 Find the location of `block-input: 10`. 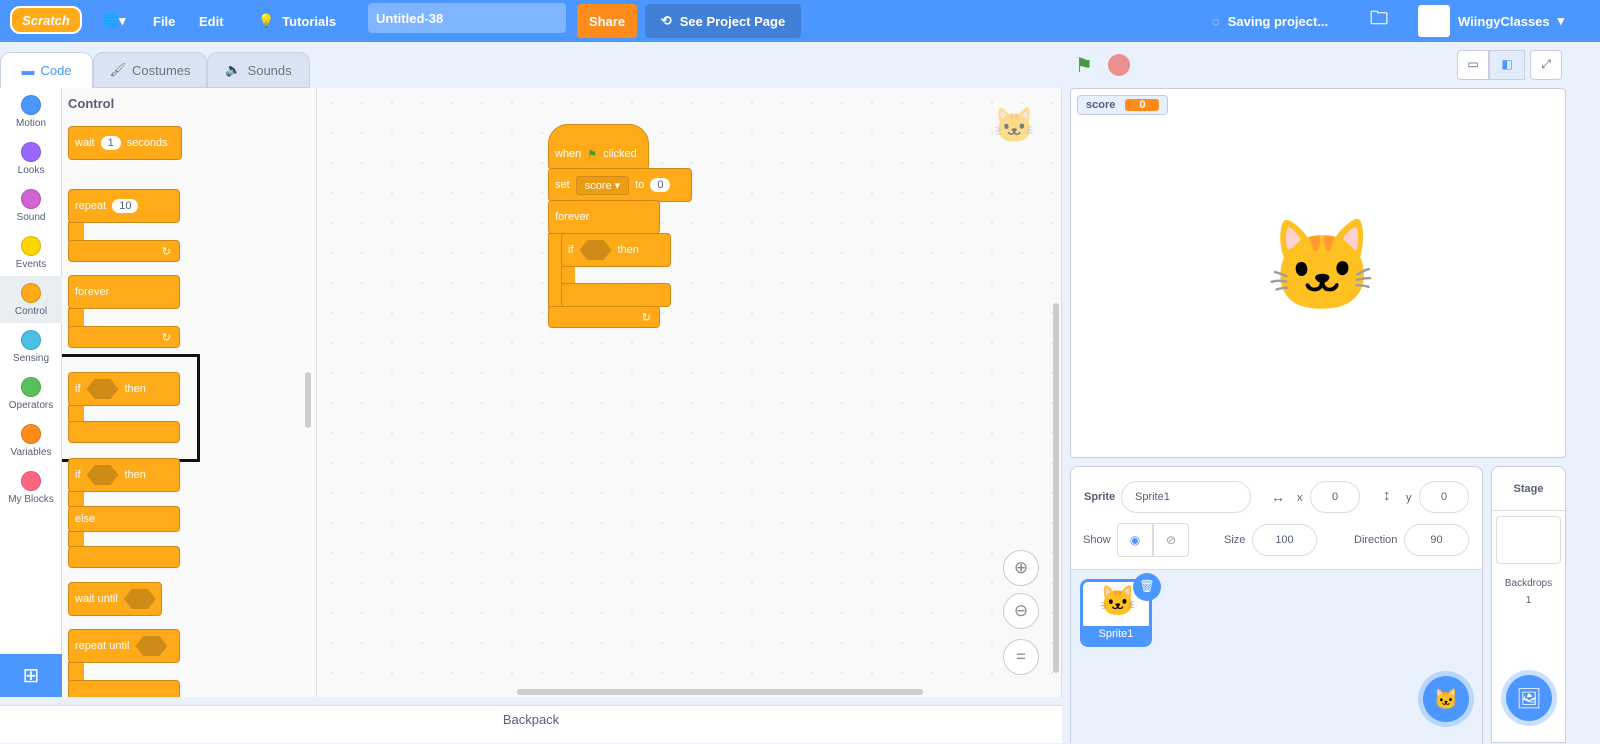

block-input: 10 is located at coordinates (125, 206).